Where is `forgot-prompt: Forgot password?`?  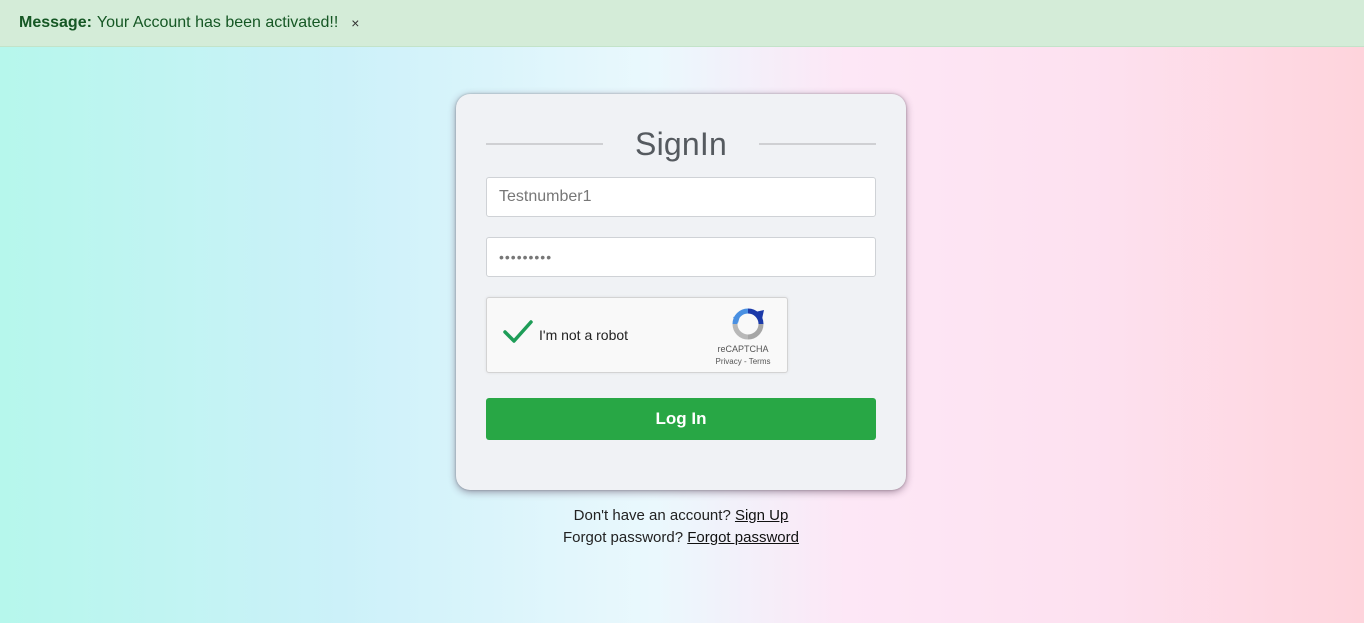 forgot-prompt: Forgot password? is located at coordinates (623, 537).